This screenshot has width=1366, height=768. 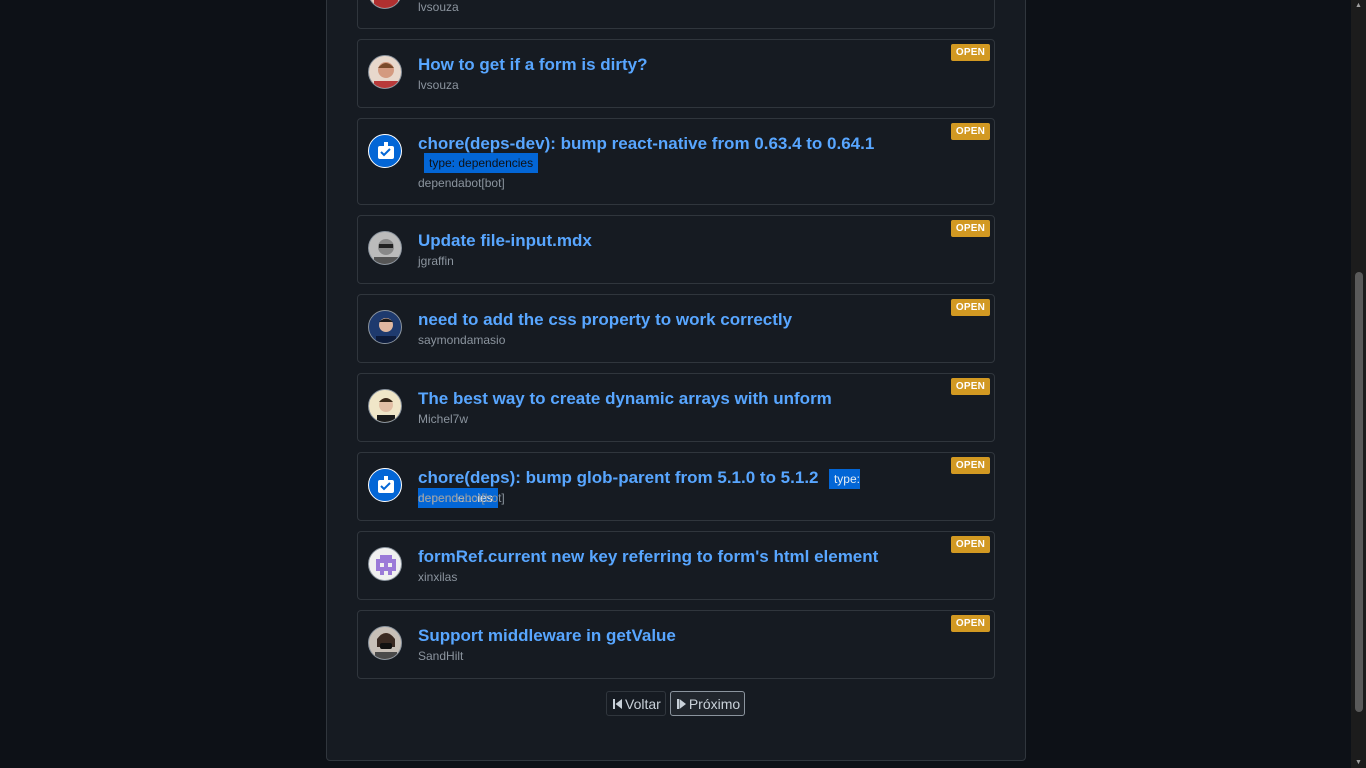 What do you see at coordinates (676, 249) in the screenshot?
I see `issue-card: Update file-input.mdx jgraffin OPEN` at bounding box center [676, 249].